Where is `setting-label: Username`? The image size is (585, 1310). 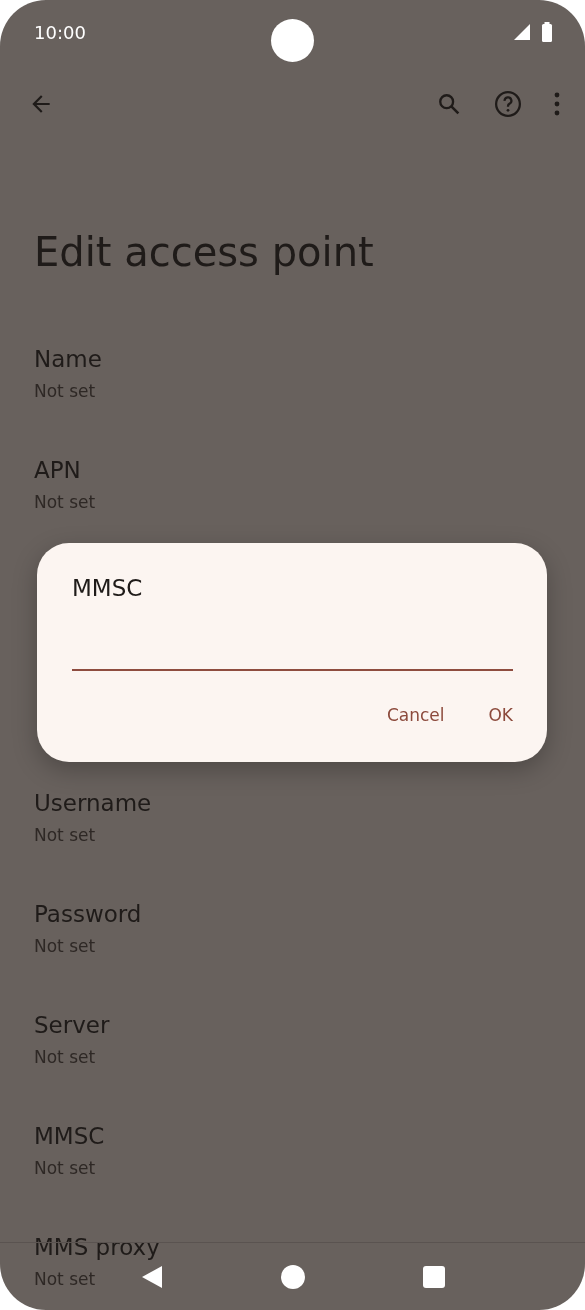 setting-label: Username is located at coordinates (93, 803).